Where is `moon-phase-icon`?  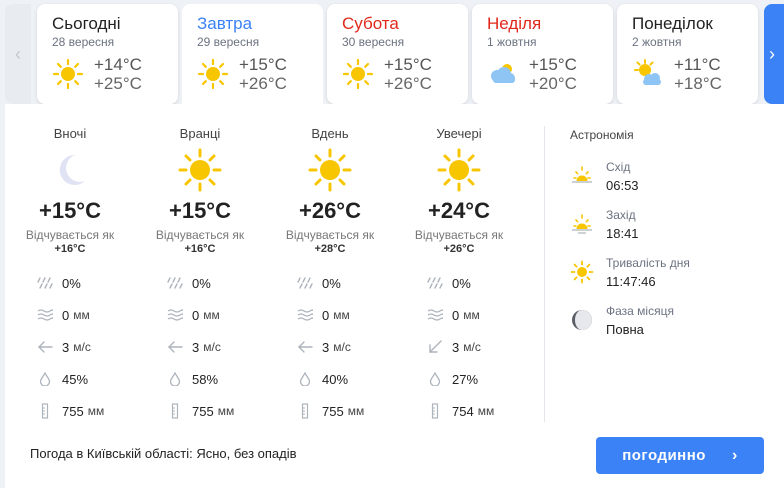 moon-phase-icon is located at coordinates (582, 320).